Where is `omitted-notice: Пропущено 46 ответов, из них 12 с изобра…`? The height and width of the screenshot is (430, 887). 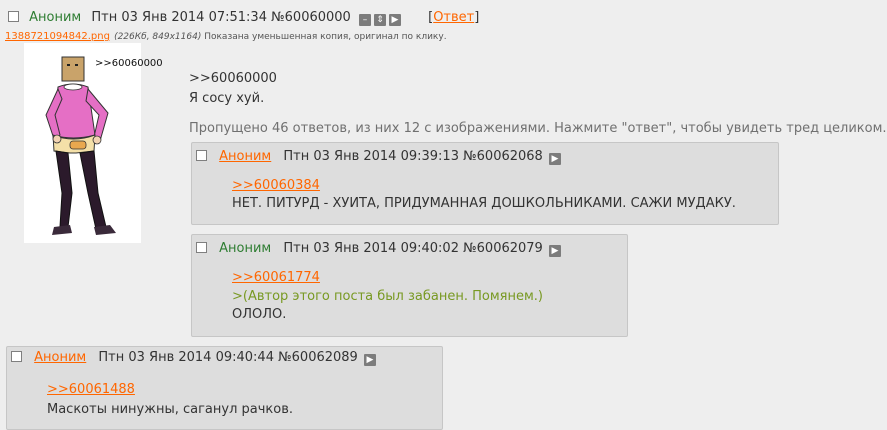
omitted-notice: Пропущено 46 ответов, из них 12 с изобра… is located at coordinates (538, 128).